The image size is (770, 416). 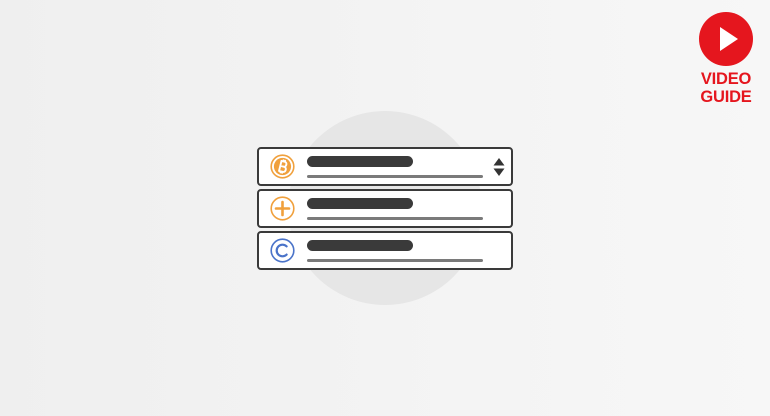 What do you see at coordinates (499, 167) in the screenshot?
I see `sort-arrows-icon` at bounding box center [499, 167].